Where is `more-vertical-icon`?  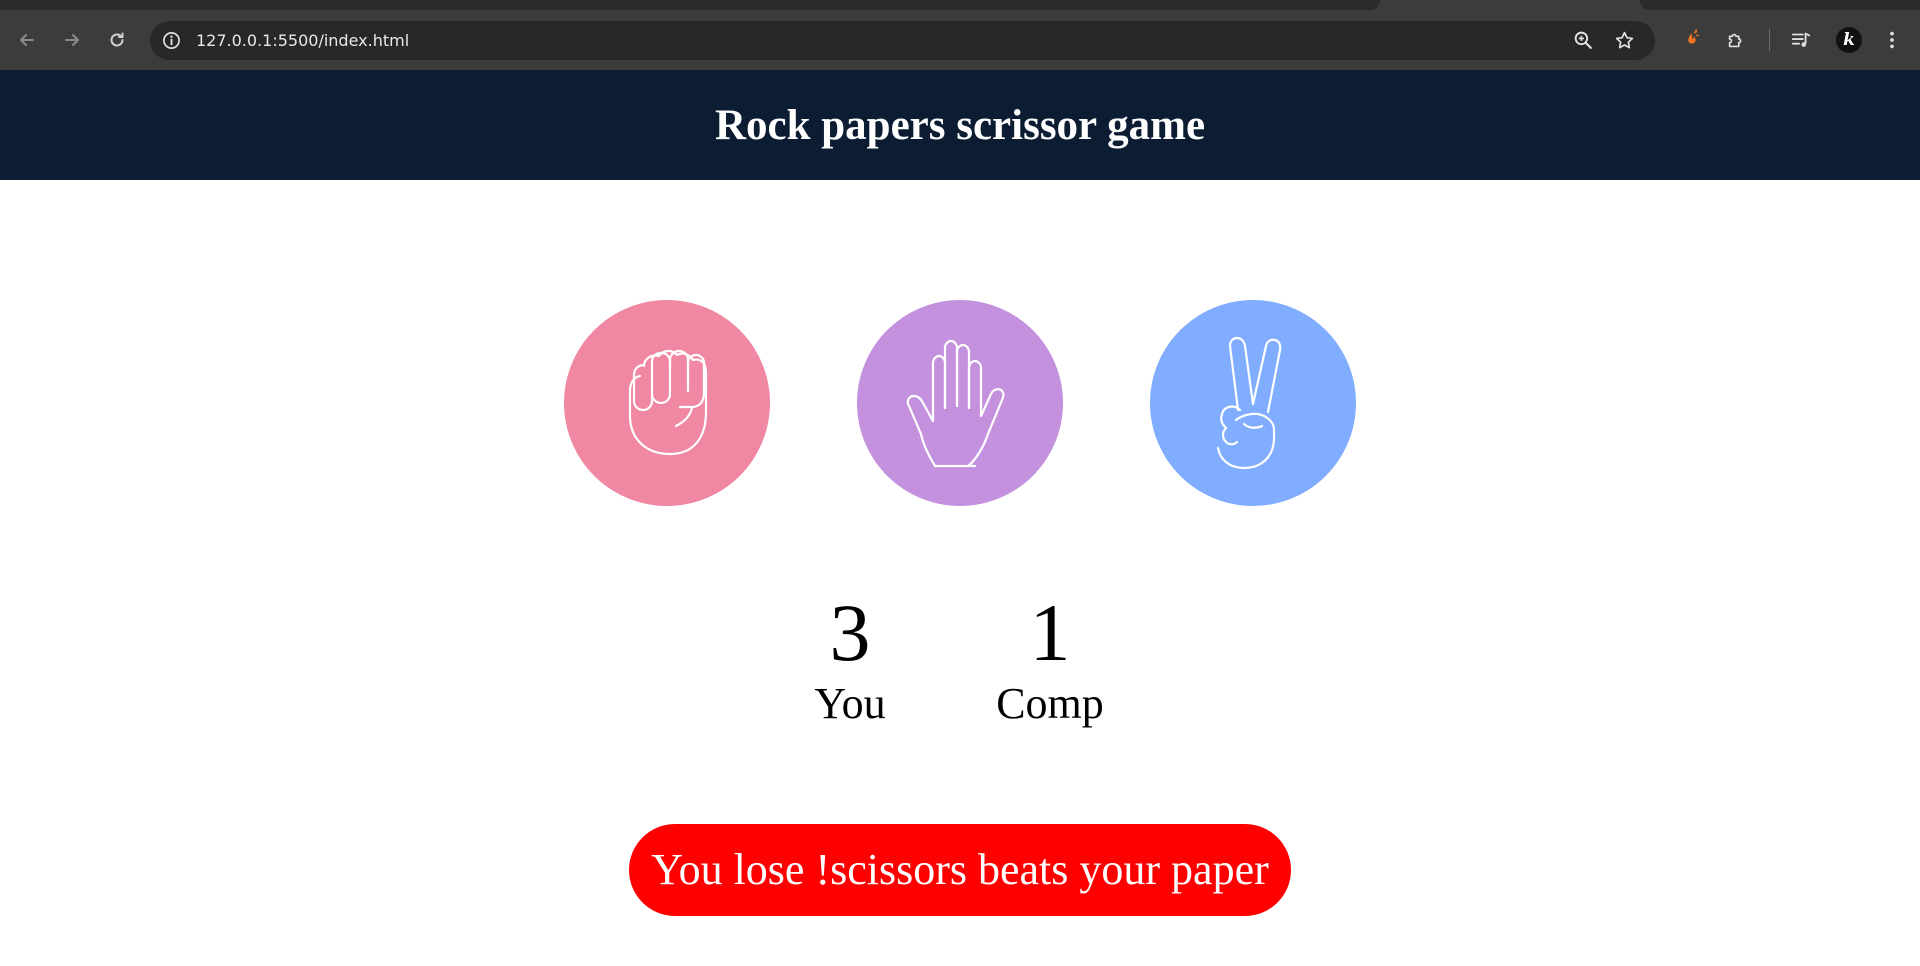
more-vertical-icon is located at coordinates (1892, 40).